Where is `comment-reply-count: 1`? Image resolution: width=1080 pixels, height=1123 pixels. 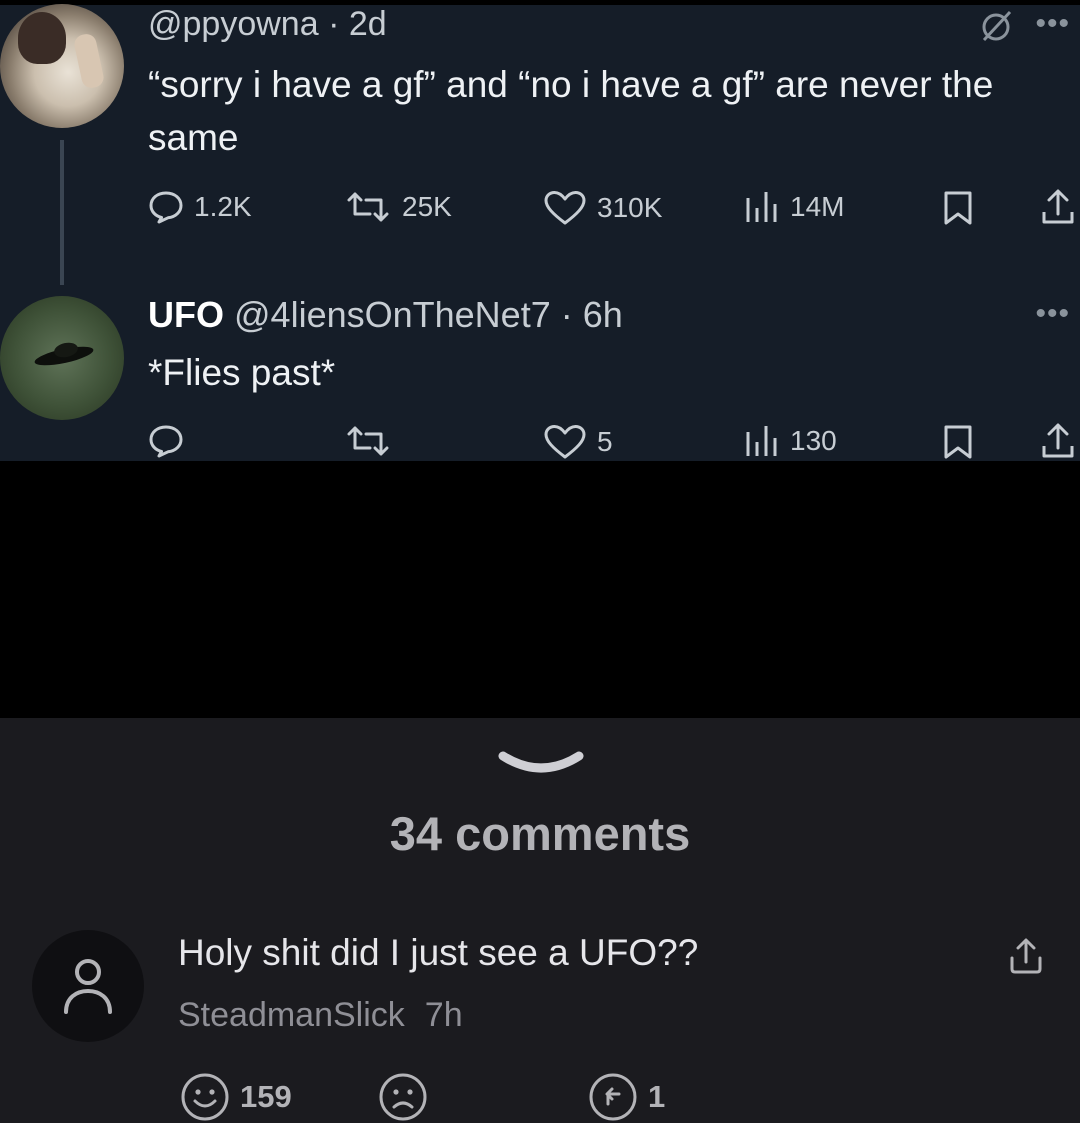 comment-reply-count: 1 is located at coordinates (657, 1096).